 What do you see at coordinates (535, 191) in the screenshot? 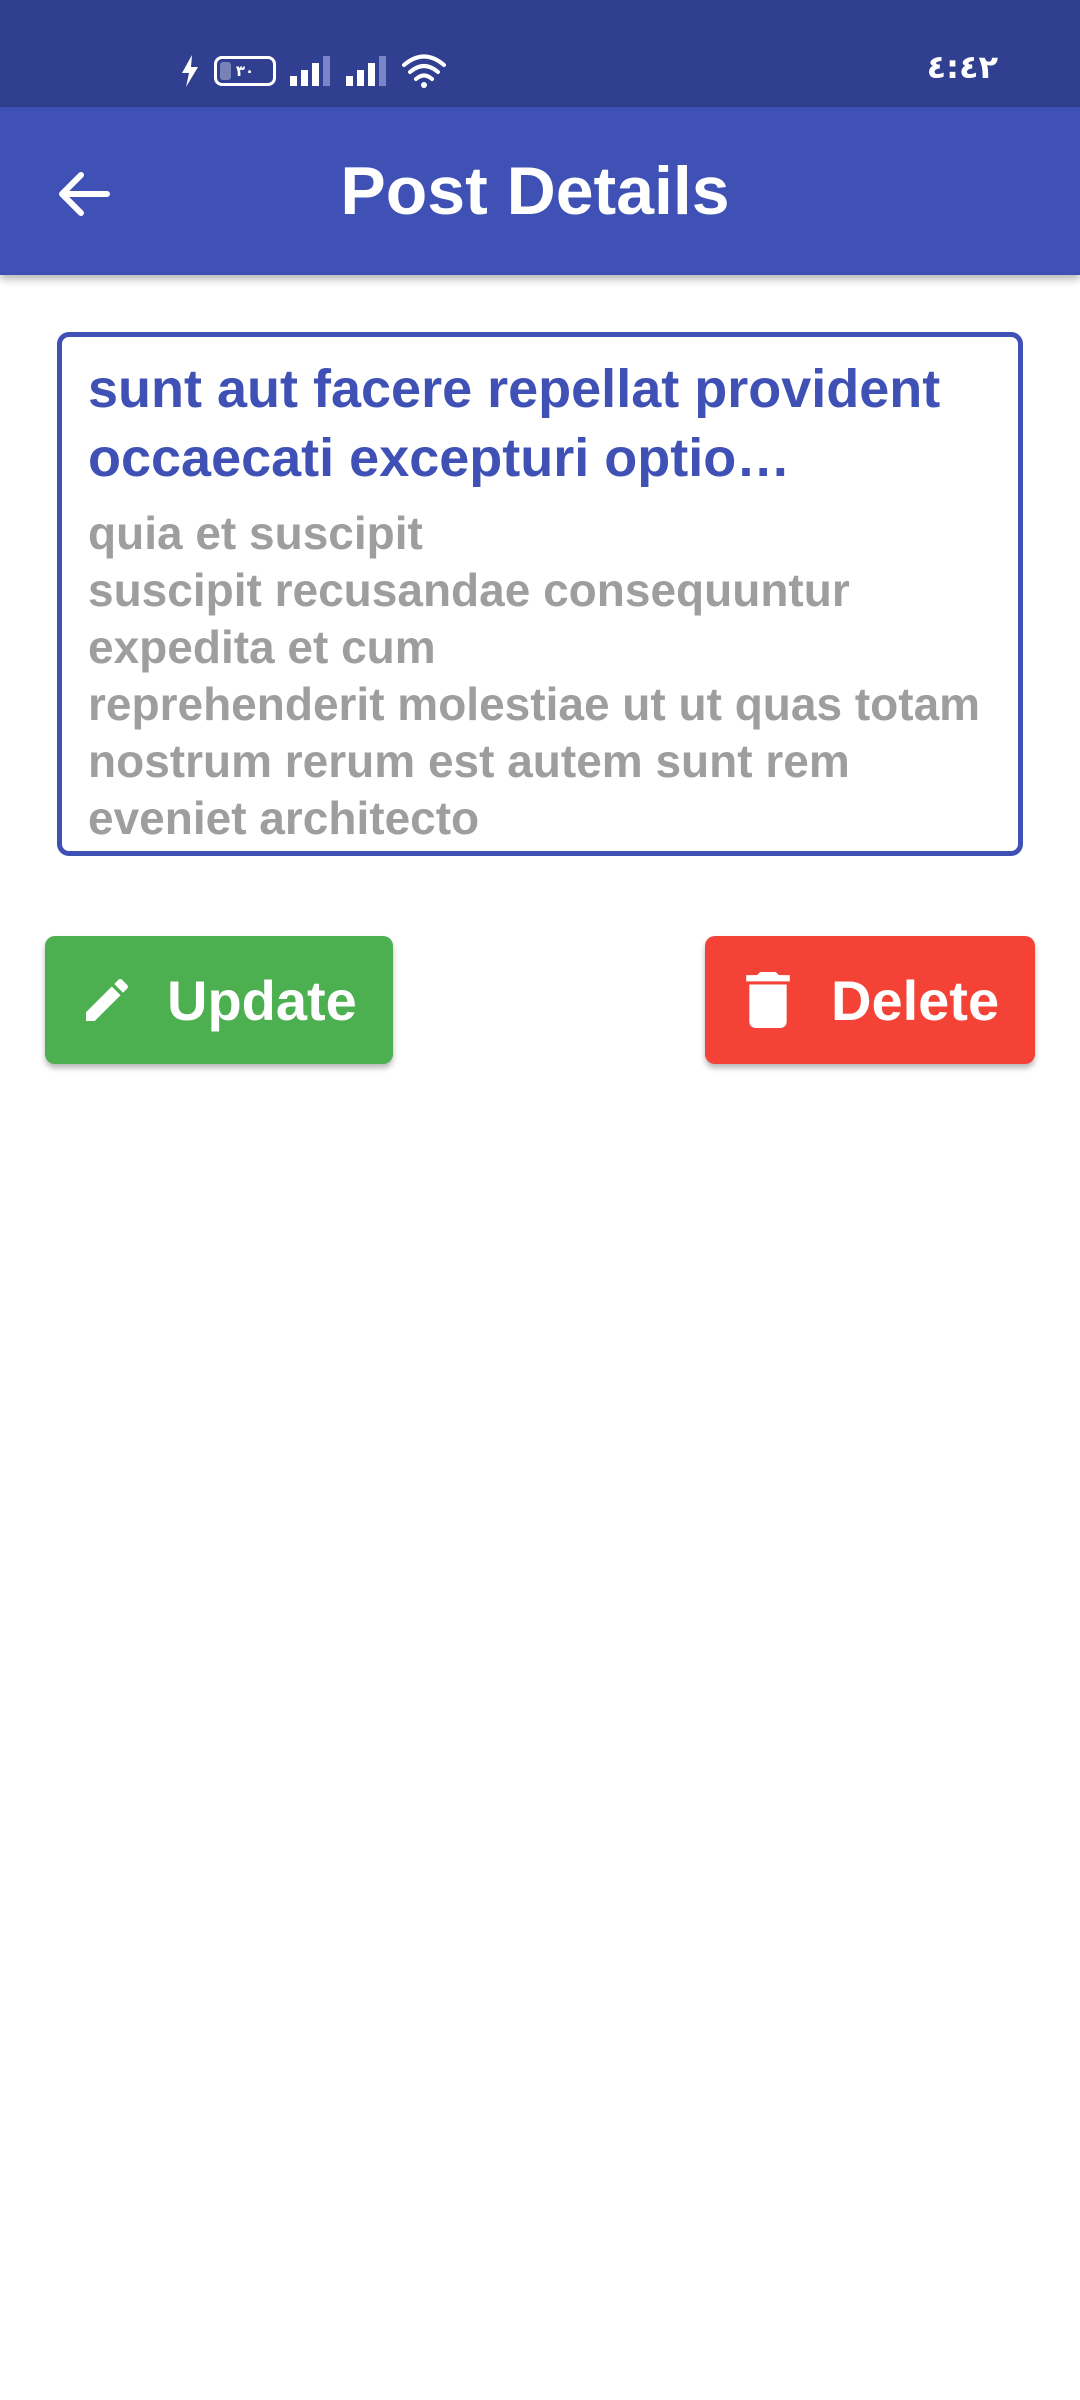
I see `page-title: Post Details` at bounding box center [535, 191].